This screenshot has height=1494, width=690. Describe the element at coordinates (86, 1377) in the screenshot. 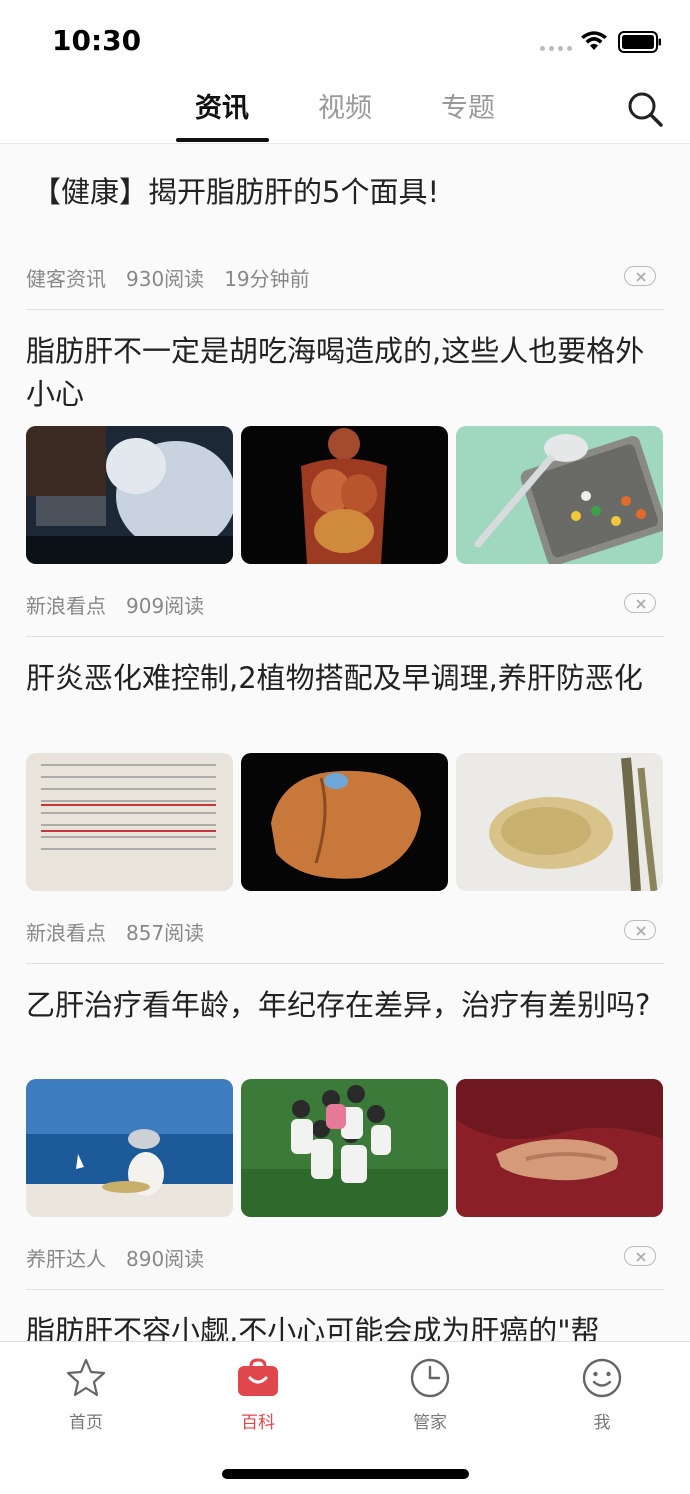

I see `star-icon` at that location.